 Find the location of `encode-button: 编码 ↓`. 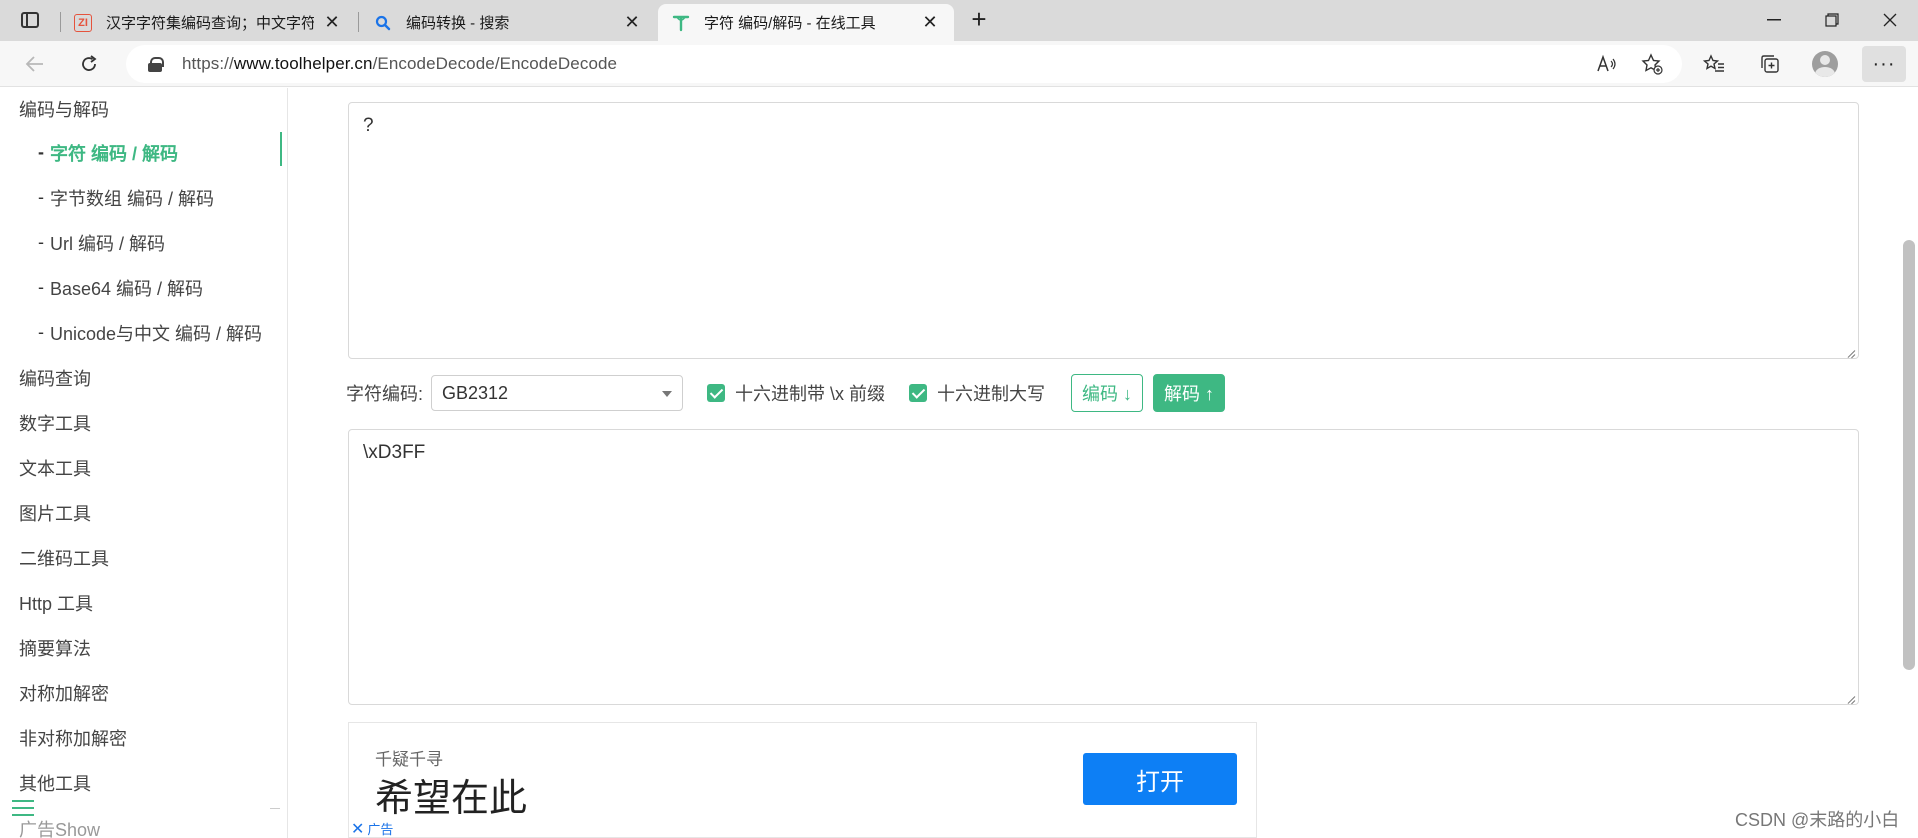

encode-button: 编码 ↓ is located at coordinates (1107, 393).